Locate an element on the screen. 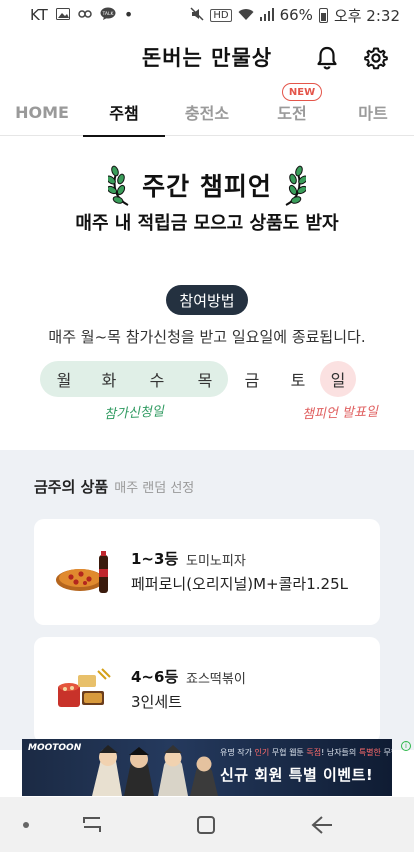 The height and width of the screenshot is (852, 414). weekday-schedule: 월 화 수 목 금 토 일 is located at coordinates (207, 379).